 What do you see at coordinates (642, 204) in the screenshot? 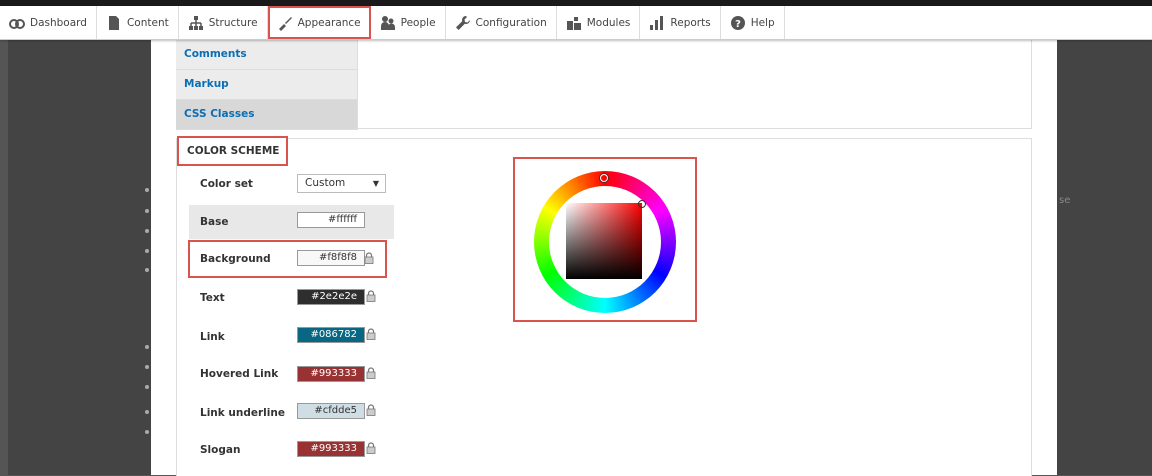
I see `saturation-marker` at bounding box center [642, 204].